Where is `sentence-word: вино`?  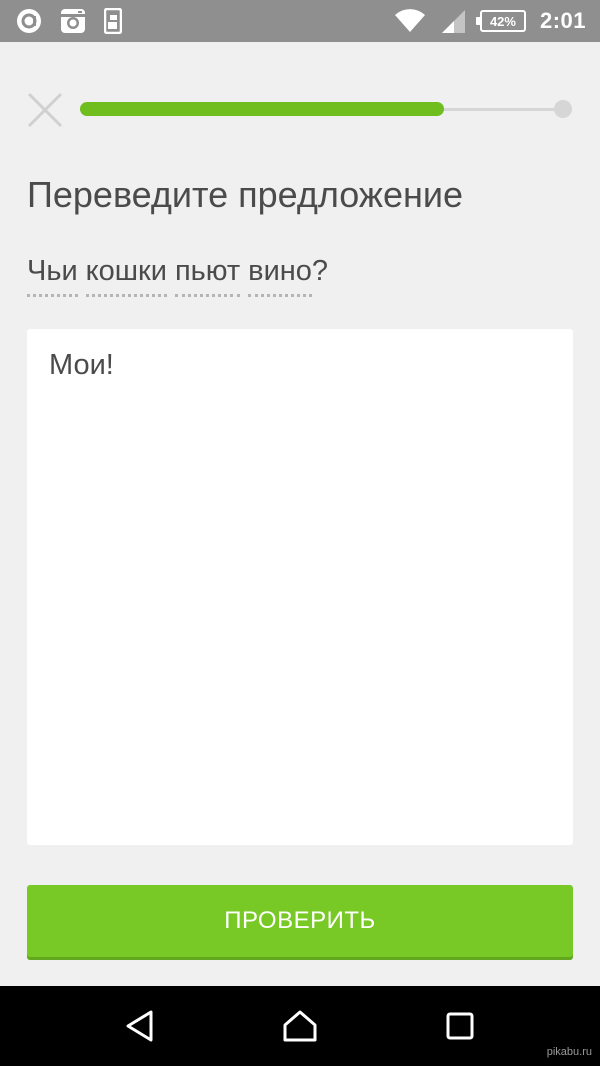
sentence-word: вино is located at coordinates (280, 276).